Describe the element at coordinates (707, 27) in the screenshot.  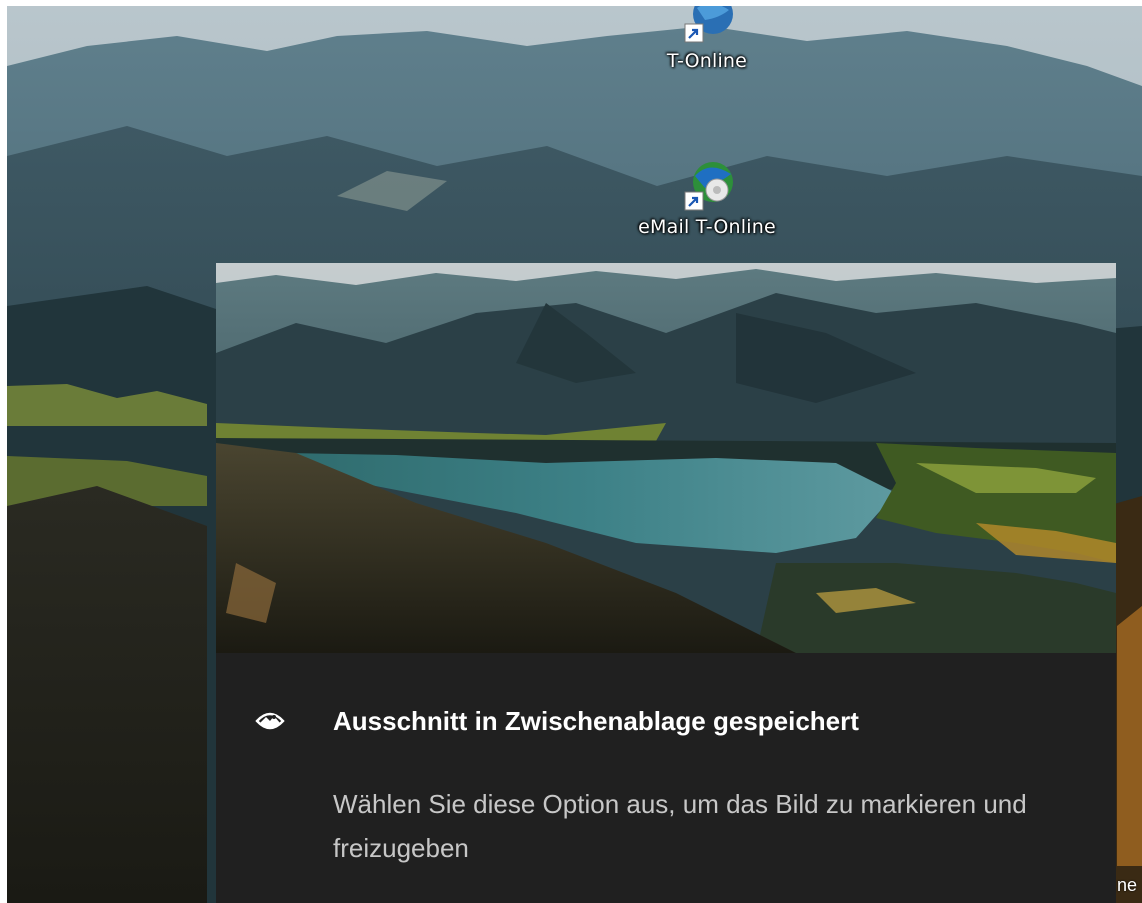
I see `t-online-globe-icon` at that location.